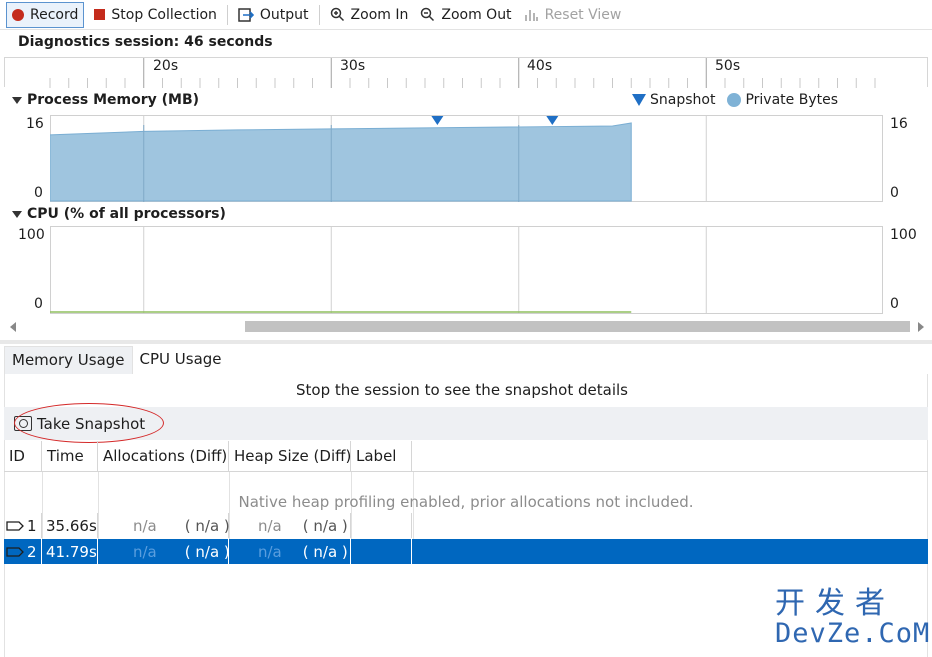  What do you see at coordinates (791, 100) in the screenshot?
I see `legend-private-bytes: Private Bytes` at bounding box center [791, 100].